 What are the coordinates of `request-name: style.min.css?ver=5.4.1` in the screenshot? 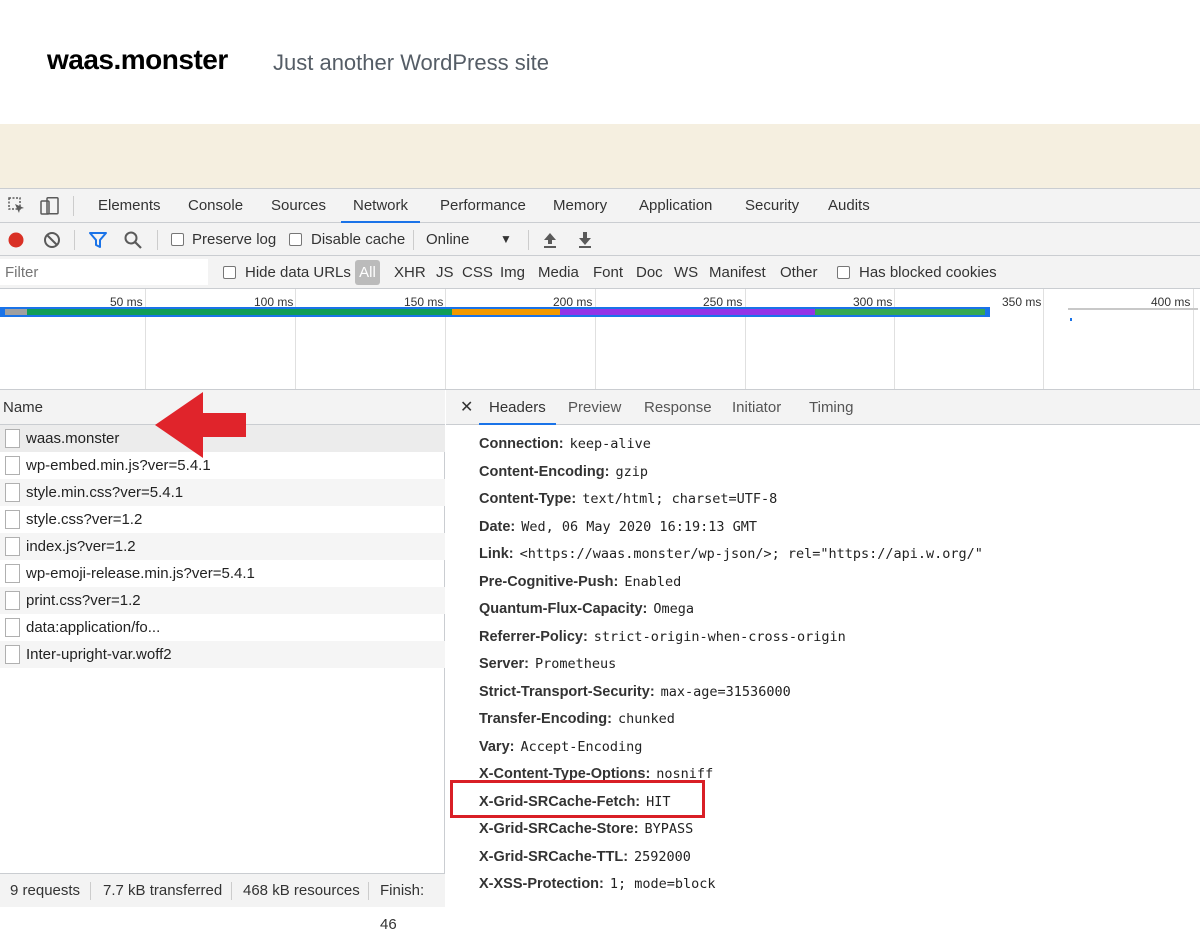 It's located at (105, 492).